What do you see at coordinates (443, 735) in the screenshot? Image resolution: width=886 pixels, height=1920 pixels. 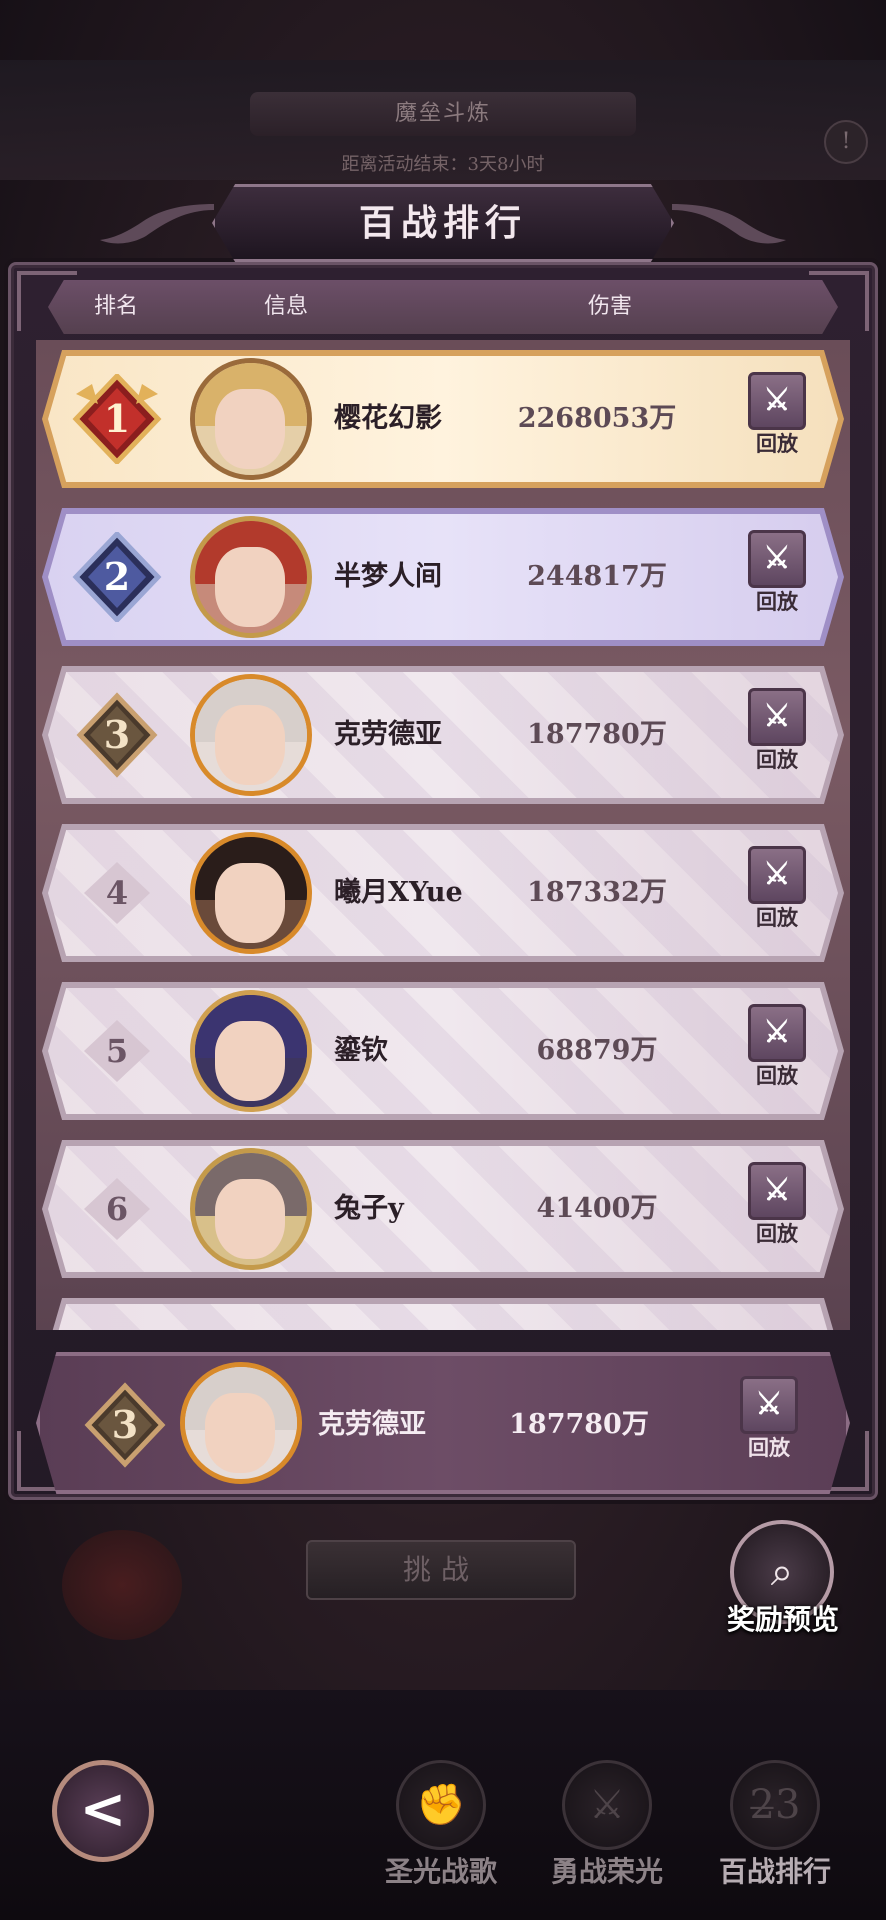 I see `ranking-row: 3 克劳德亚 187780万 ⚔ 回放` at bounding box center [443, 735].